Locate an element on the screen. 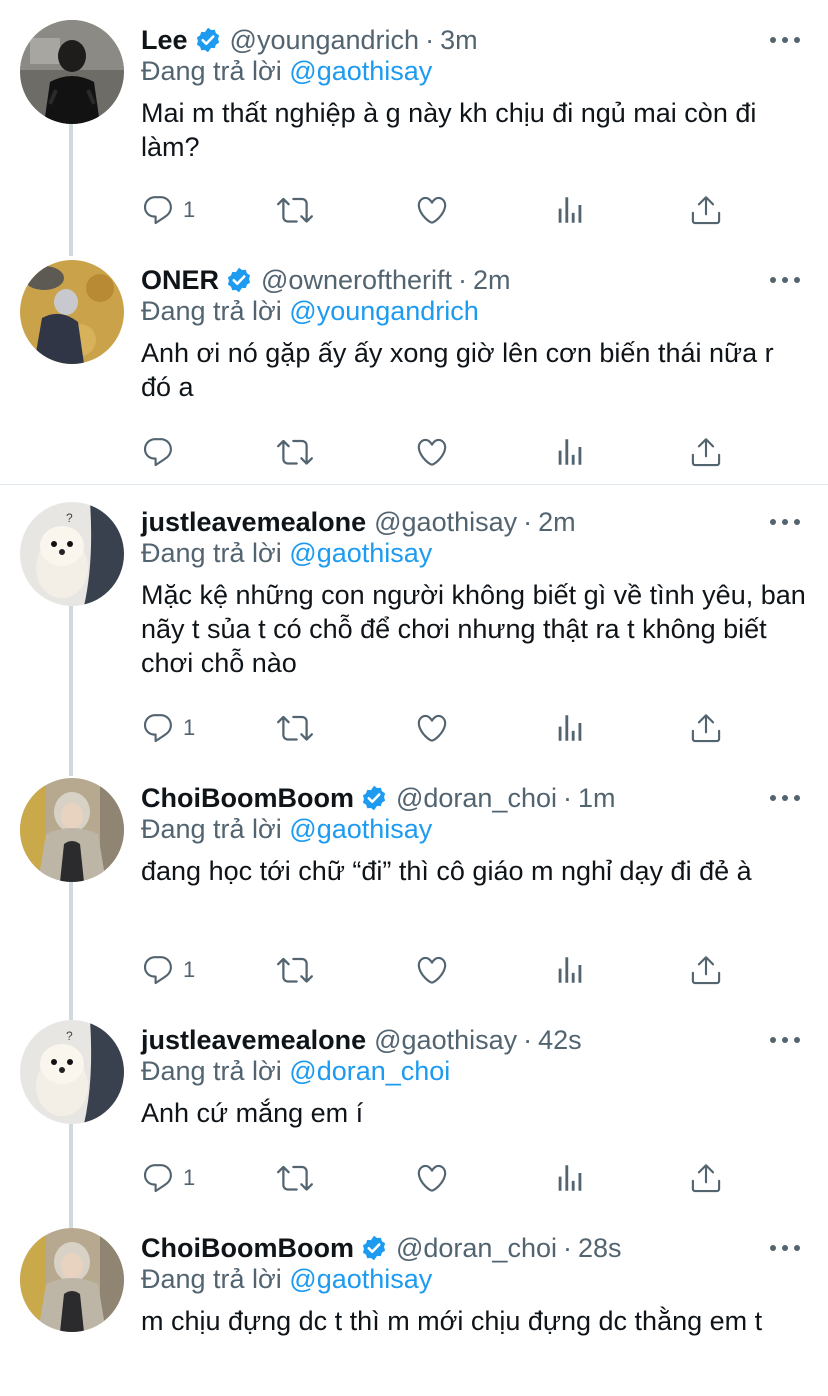 This screenshot has height=1396, width=828. mention-link: @doran_choi is located at coordinates (369, 1071).